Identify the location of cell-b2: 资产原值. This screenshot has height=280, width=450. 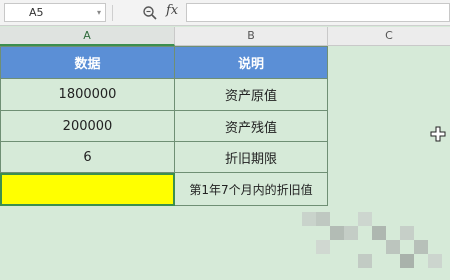
(251, 95).